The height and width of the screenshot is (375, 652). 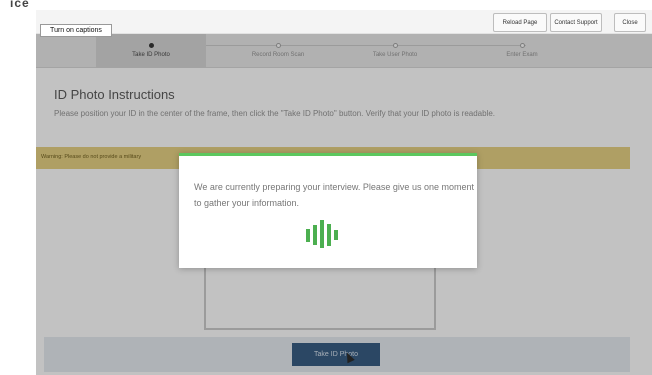 What do you see at coordinates (344, 22) in the screenshot?
I see `top-toolbar: Reload Page Contact Support Close` at bounding box center [344, 22].